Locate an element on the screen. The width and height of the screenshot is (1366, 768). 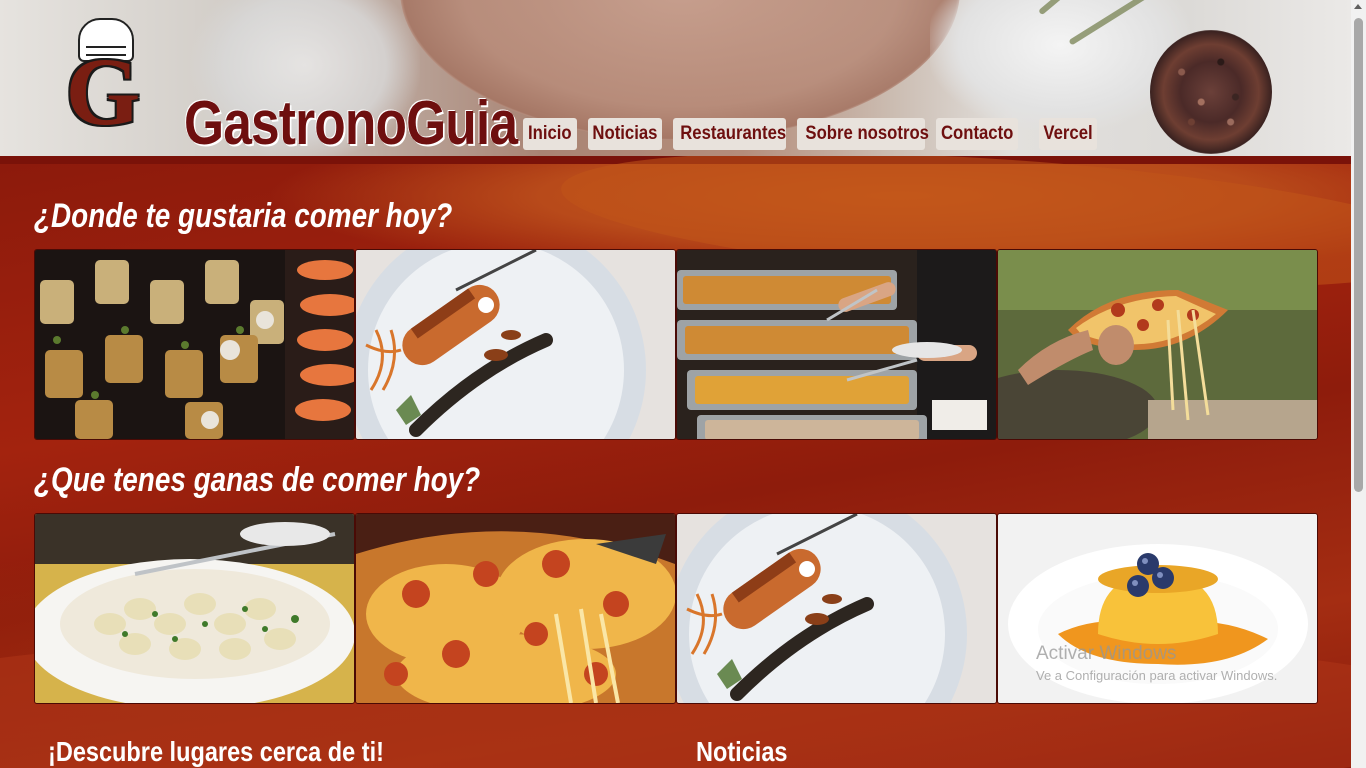
vertical-scrollbar is located at coordinates (1358, 384).